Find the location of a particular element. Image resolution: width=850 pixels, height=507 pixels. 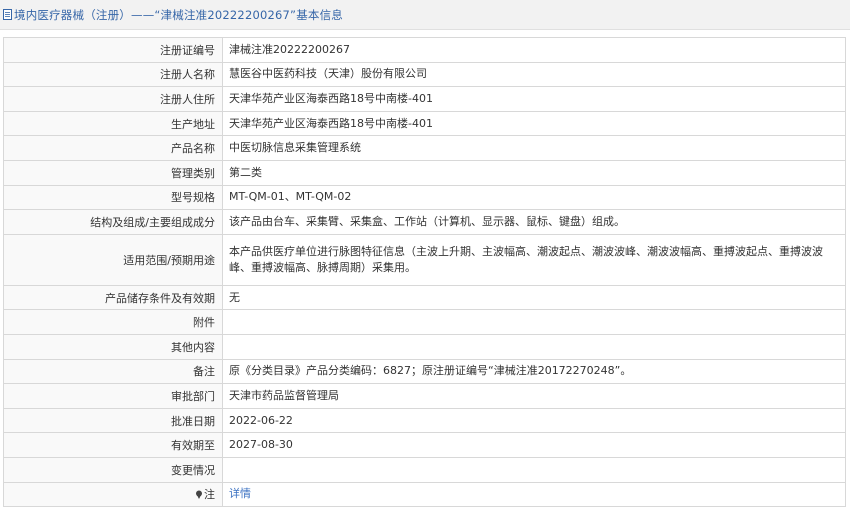

row-label: 产品储存条件及有效期 is located at coordinates (113, 297).